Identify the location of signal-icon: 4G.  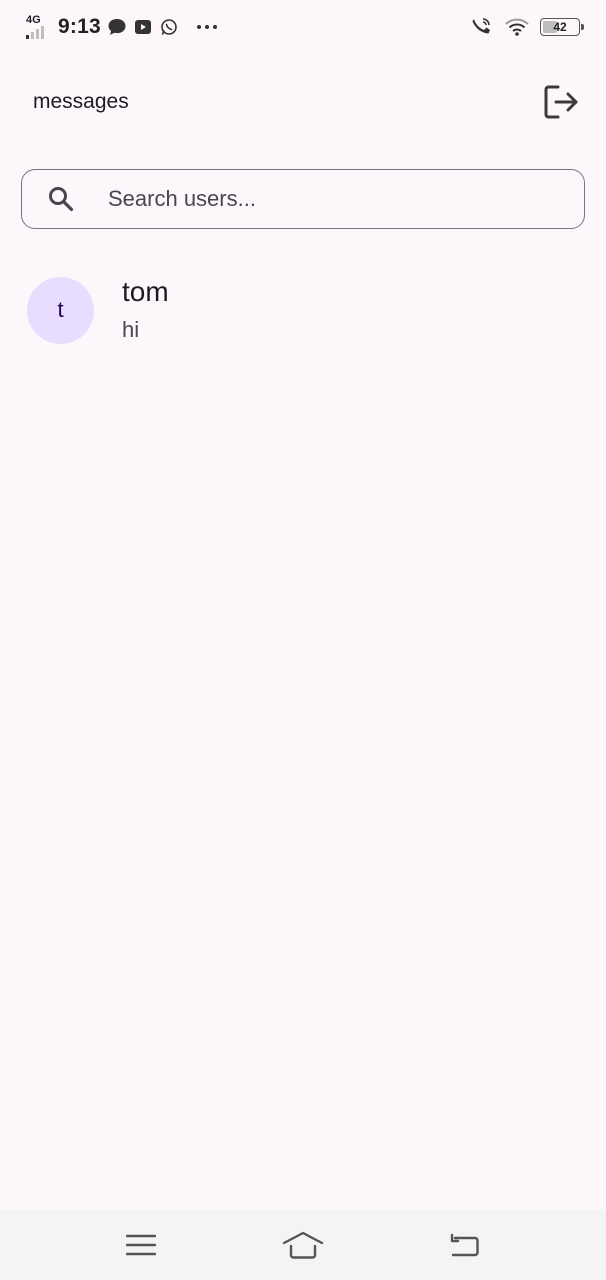
(39, 26).